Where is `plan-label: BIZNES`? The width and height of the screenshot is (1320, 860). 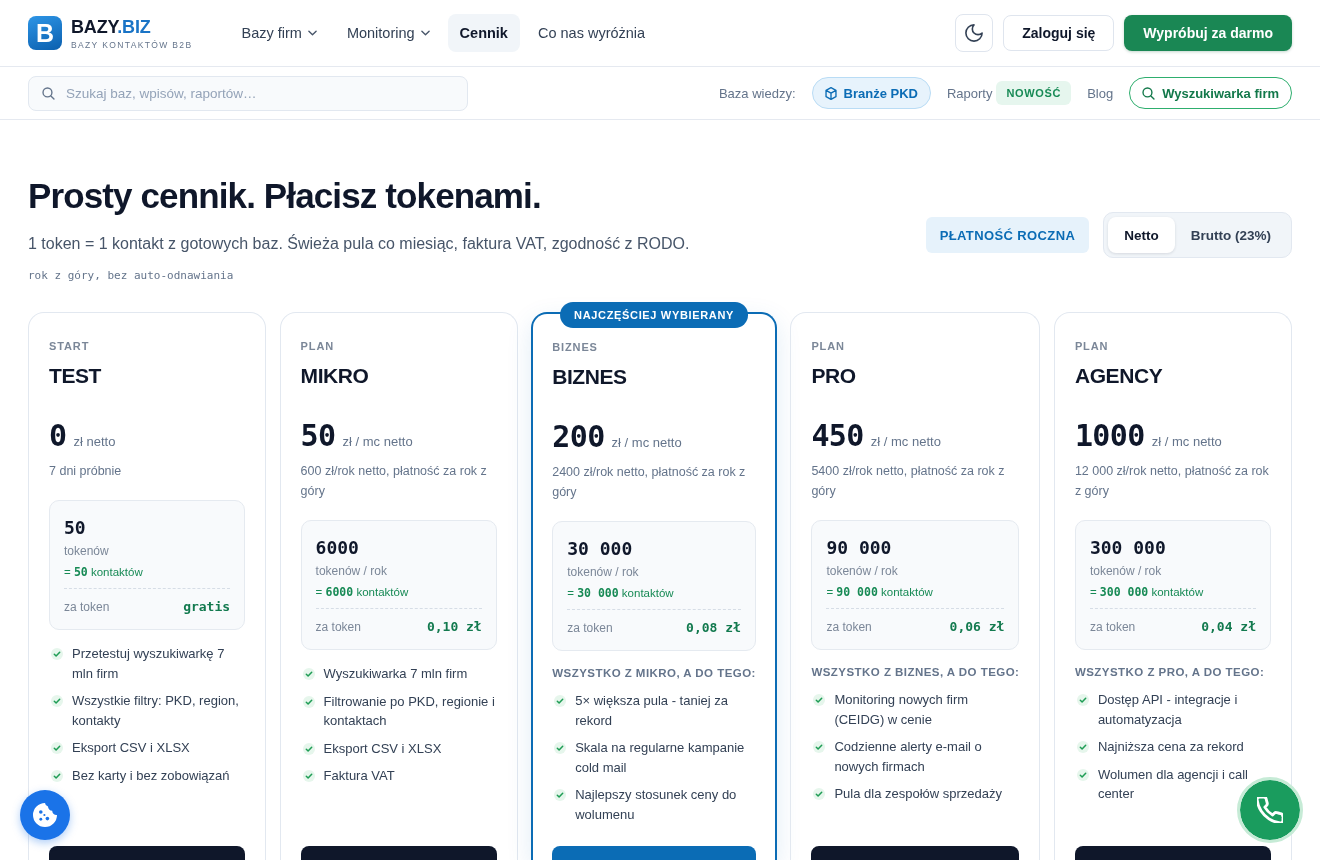 plan-label: BIZNES is located at coordinates (575, 347).